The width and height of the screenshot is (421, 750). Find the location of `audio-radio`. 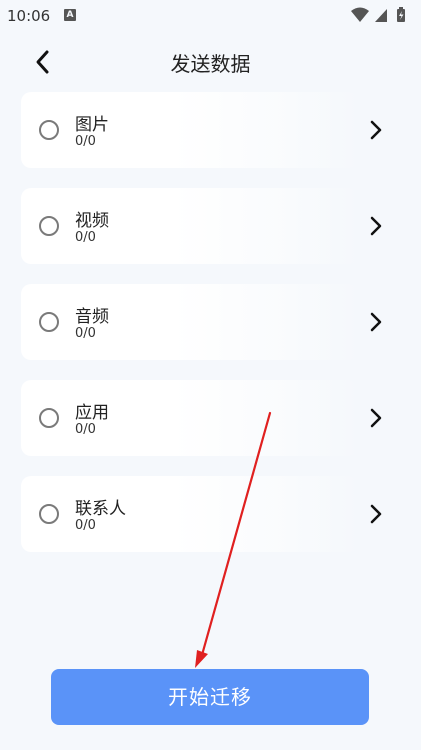

audio-radio is located at coordinates (49, 322).